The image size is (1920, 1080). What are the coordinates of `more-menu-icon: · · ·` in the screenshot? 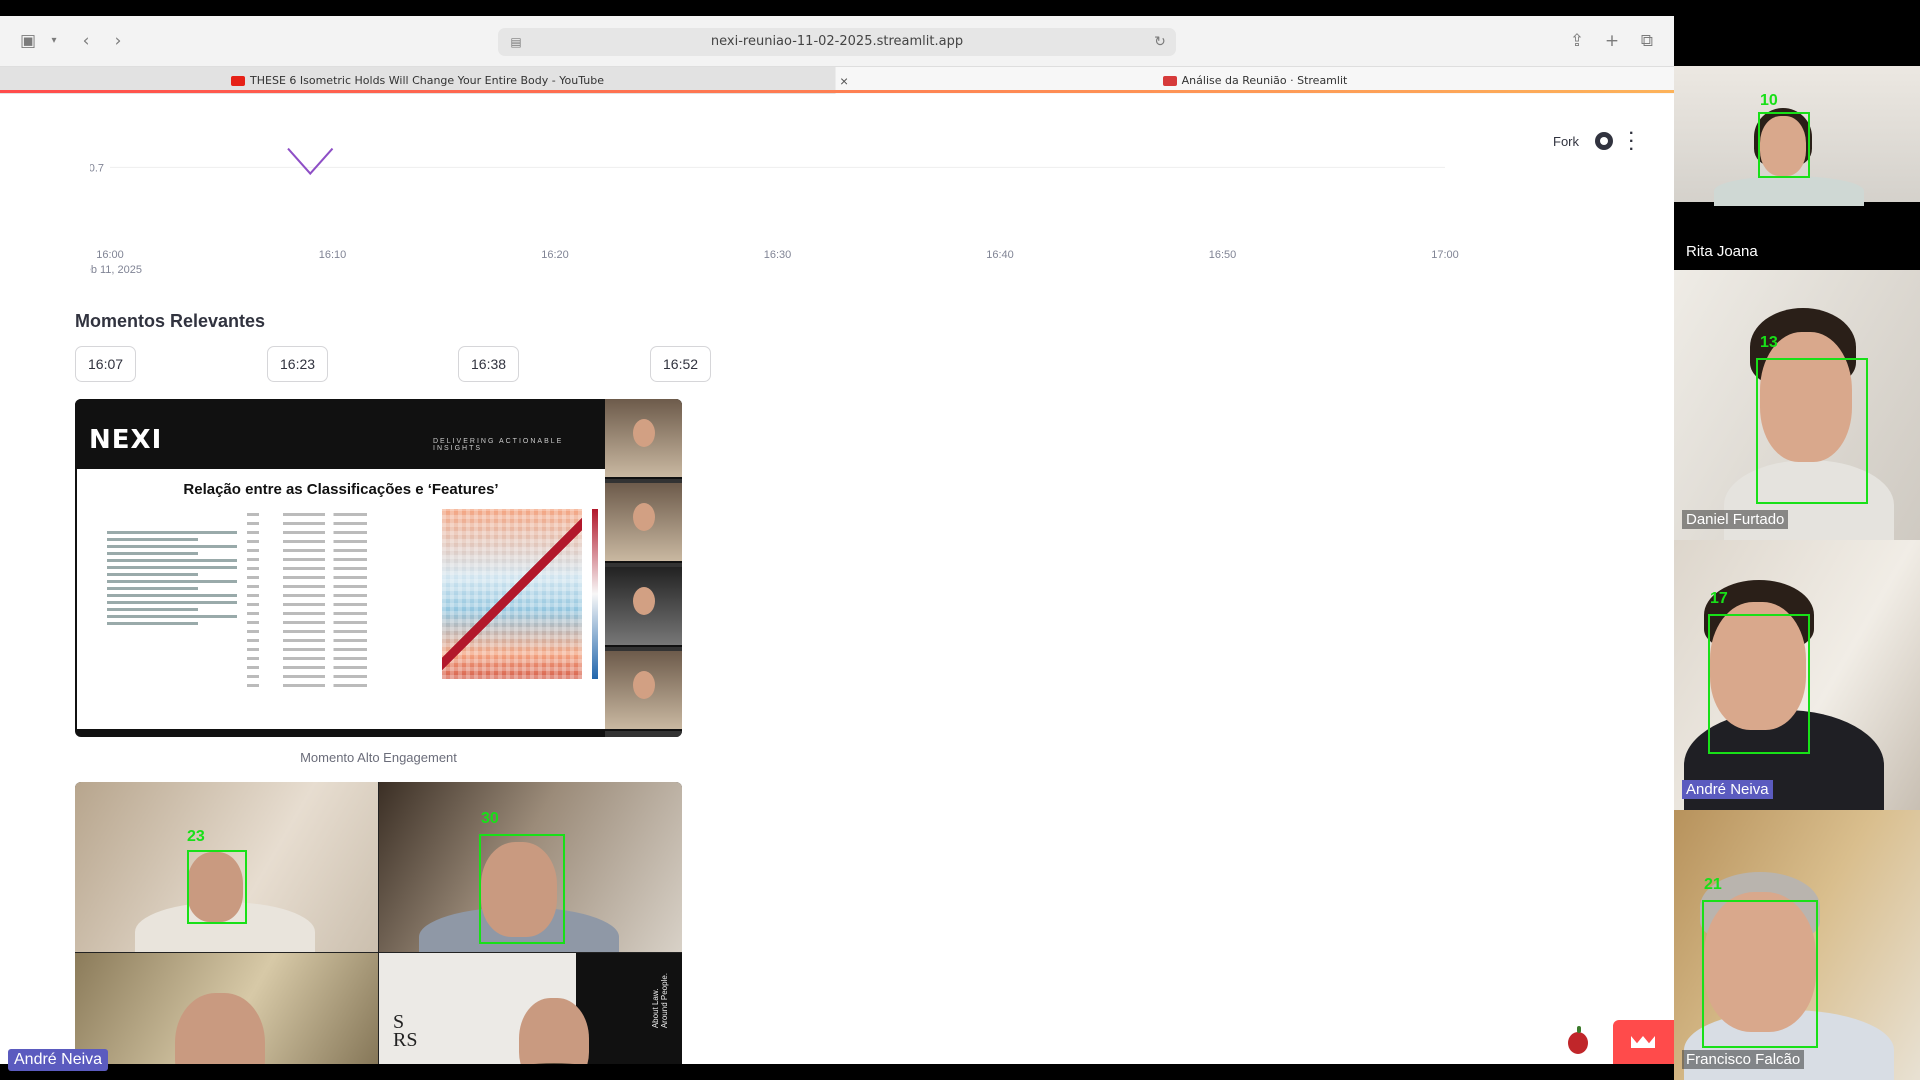 It's located at (1631, 142).